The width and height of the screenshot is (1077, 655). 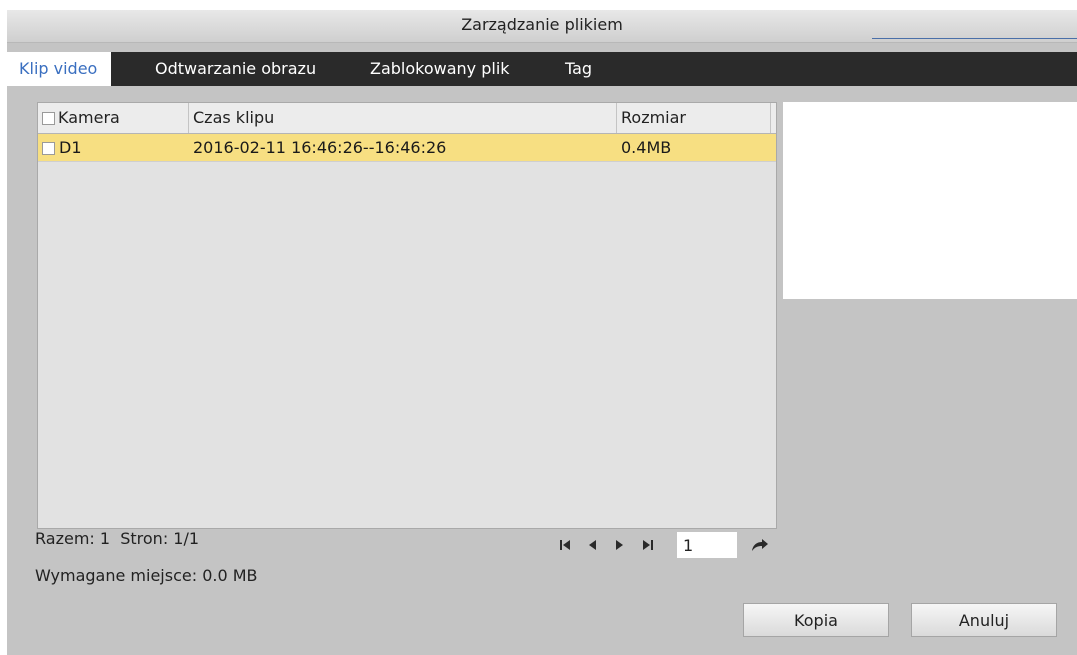 What do you see at coordinates (407, 118) in the screenshot?
I see `table-header: Kamera Czas klipu Rozmiar` at bounding box center [407, 118].